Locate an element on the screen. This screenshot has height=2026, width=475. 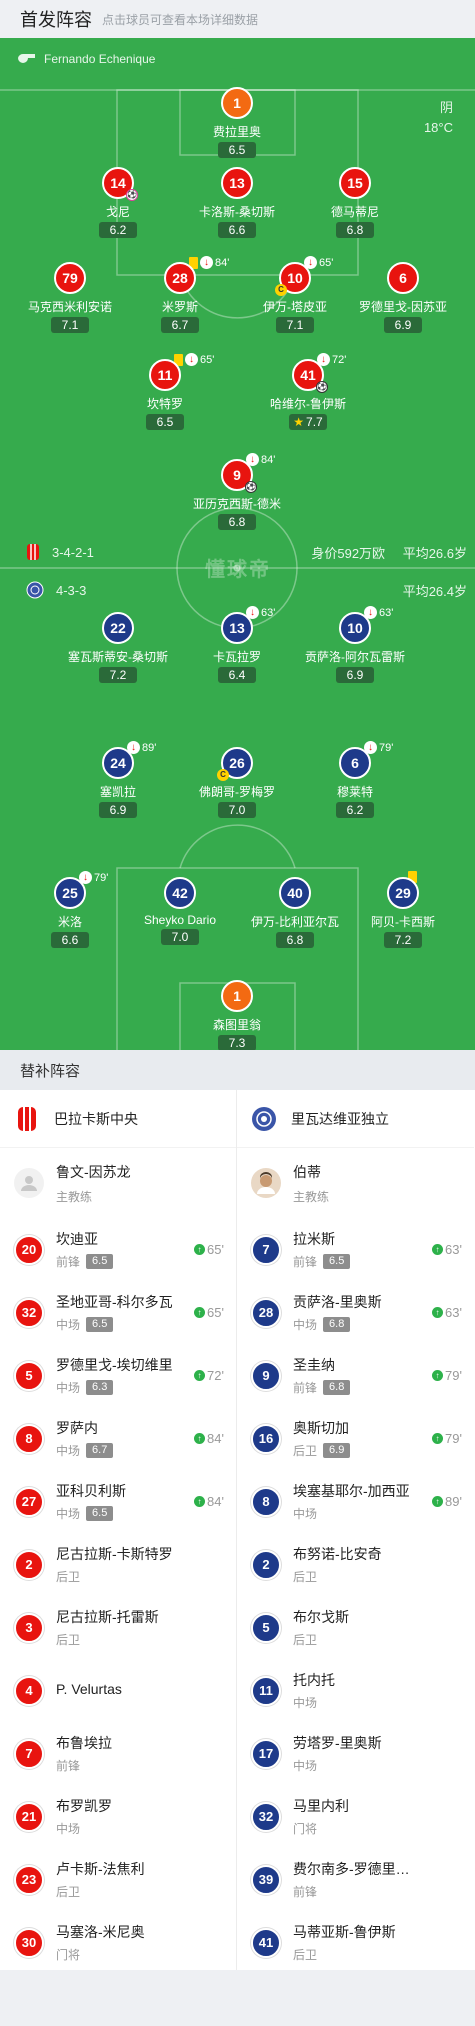
away-player-8: 42 Sheyko Dario 7.0 is located at coordinates (180, 911).